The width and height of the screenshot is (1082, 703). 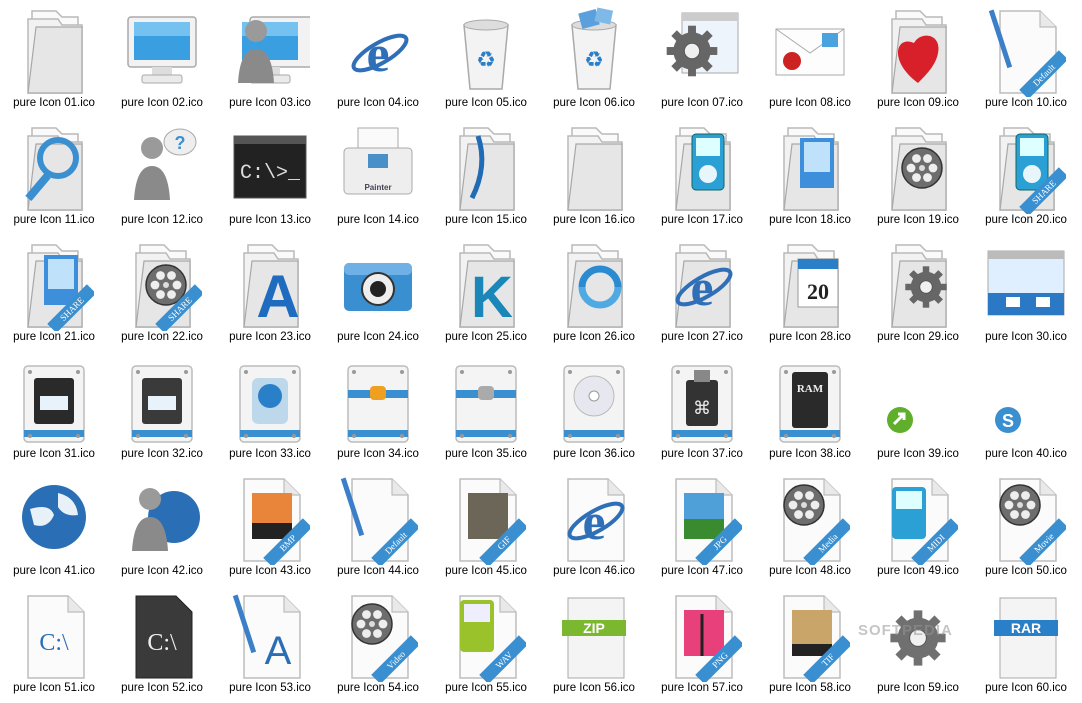 I want to click on file-item: pure Icon 36.ico, so click(x=594, y=409).